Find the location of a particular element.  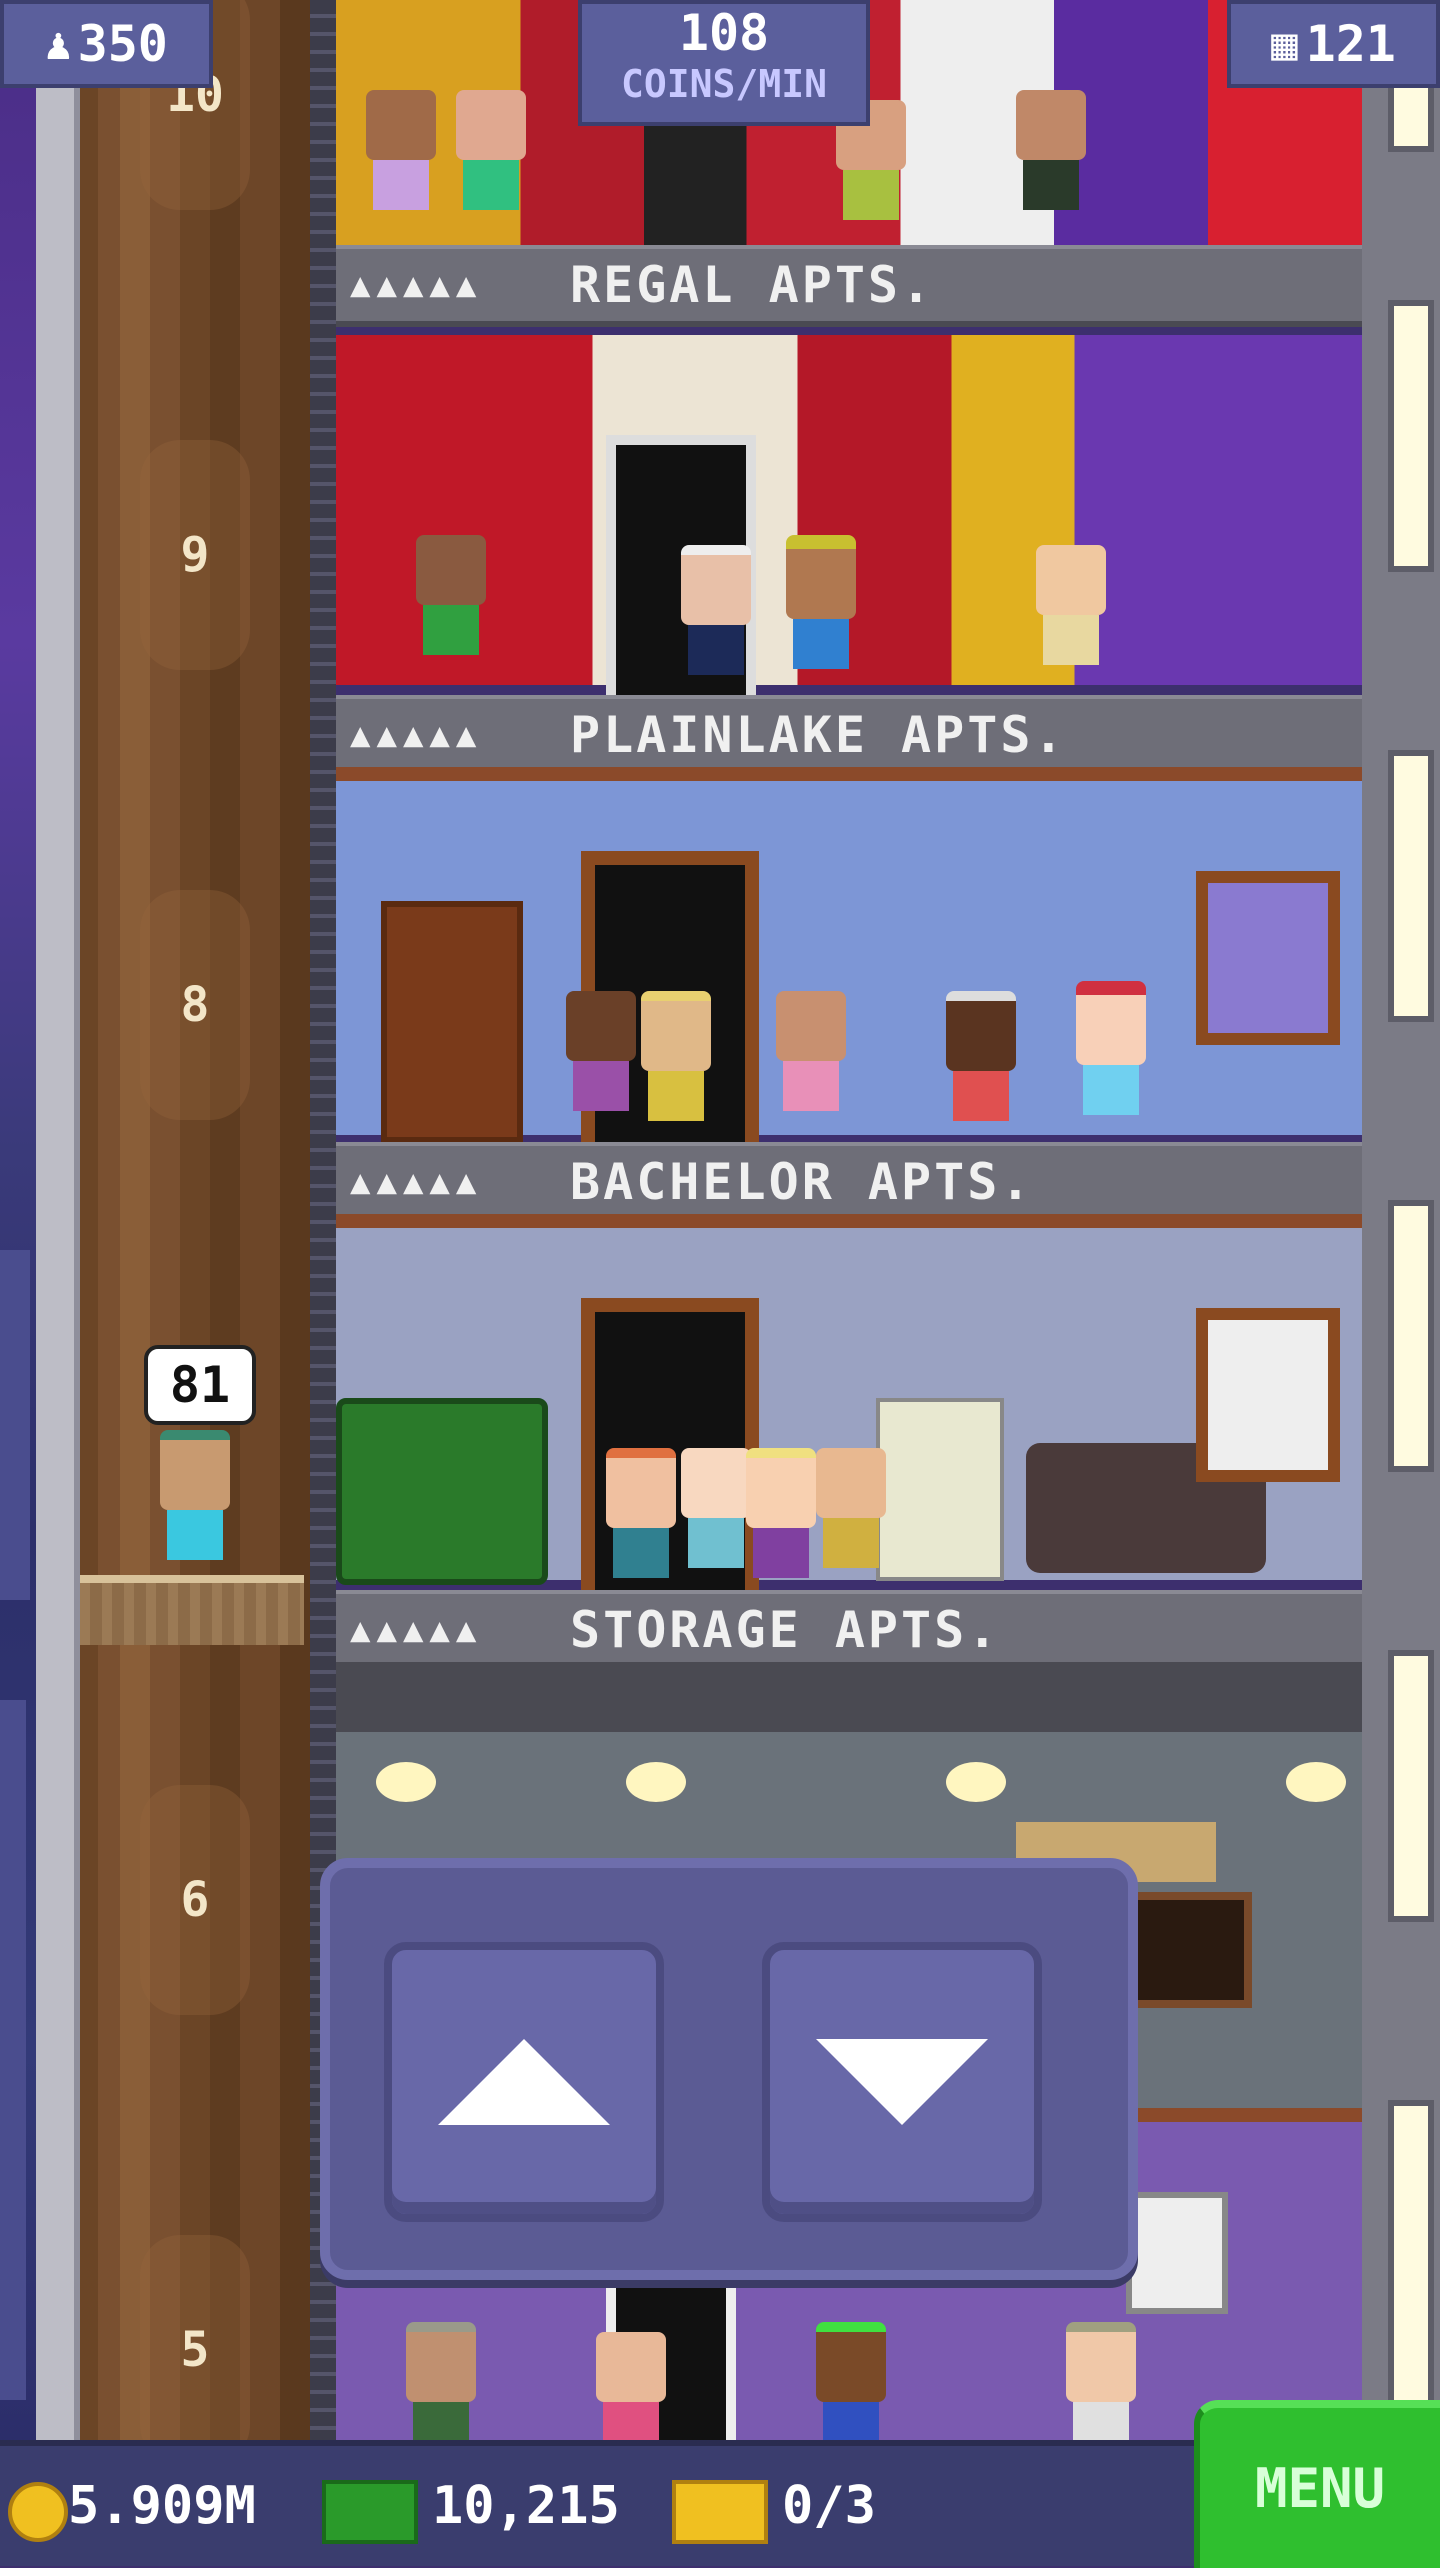

wall-poster is located at coordinates (1177, 2253).